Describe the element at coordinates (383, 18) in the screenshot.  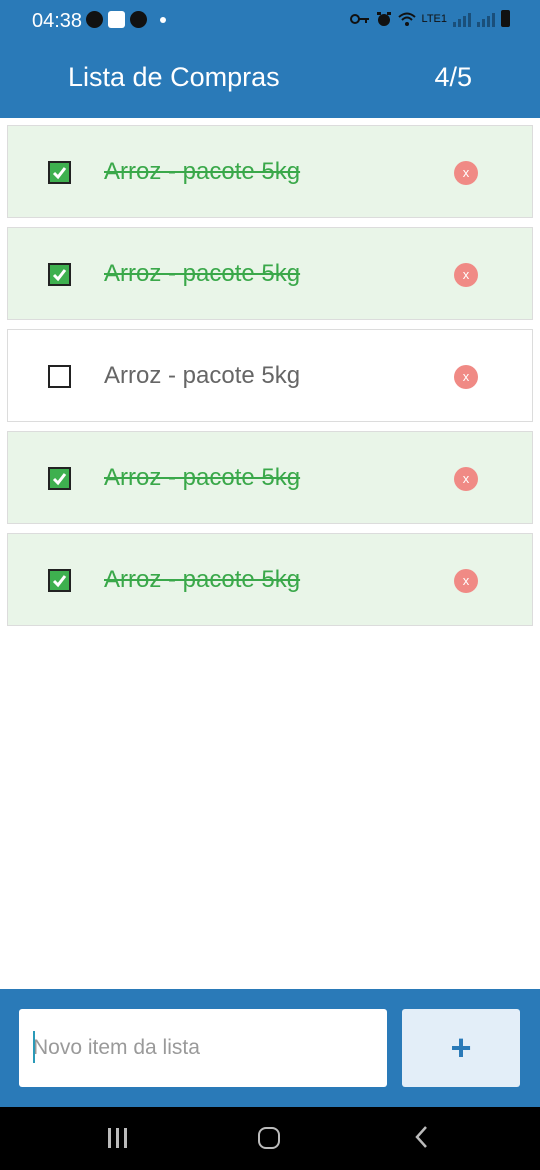
I see `alarm-icon` at that location.